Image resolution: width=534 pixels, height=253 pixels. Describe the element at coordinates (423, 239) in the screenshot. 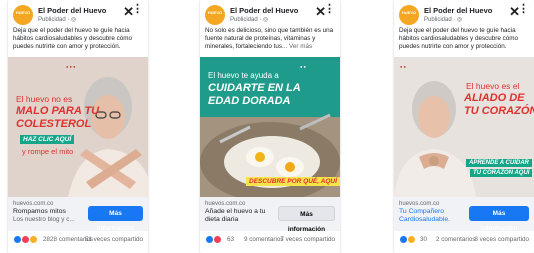

I see `reaction-count: 30` at that location.